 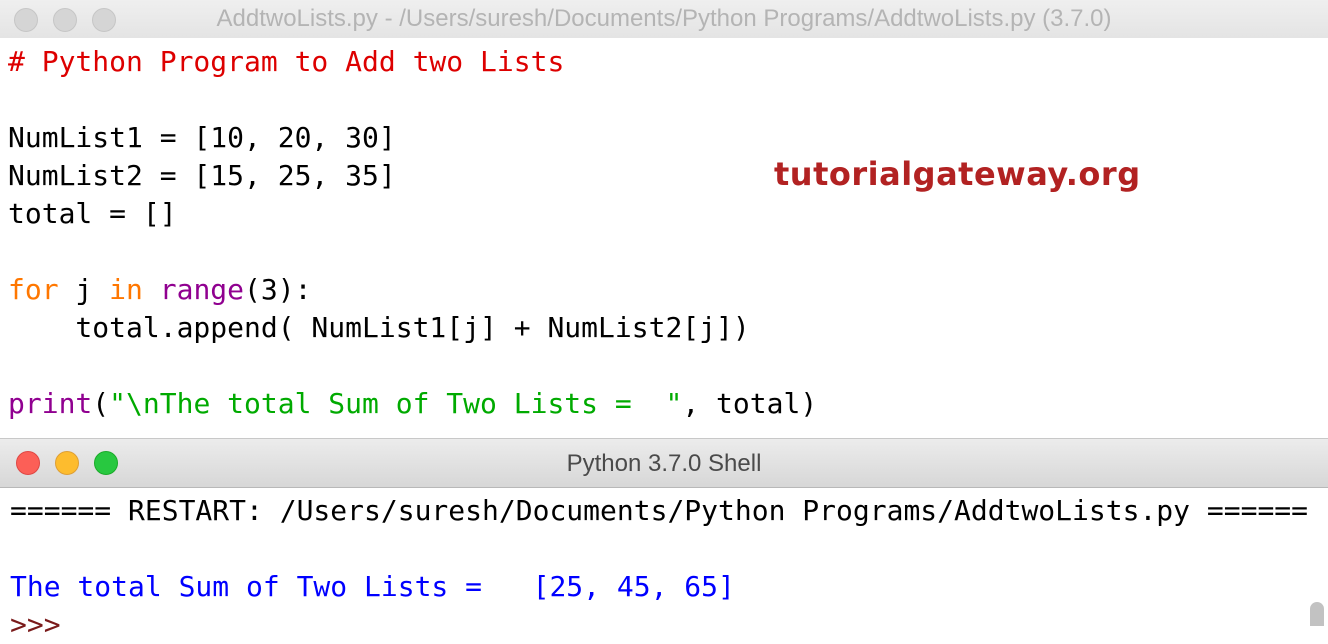 I want to click on code-line-append: total.append( NumList1[j] + NumList2[j]), so click(x=379, y=327).